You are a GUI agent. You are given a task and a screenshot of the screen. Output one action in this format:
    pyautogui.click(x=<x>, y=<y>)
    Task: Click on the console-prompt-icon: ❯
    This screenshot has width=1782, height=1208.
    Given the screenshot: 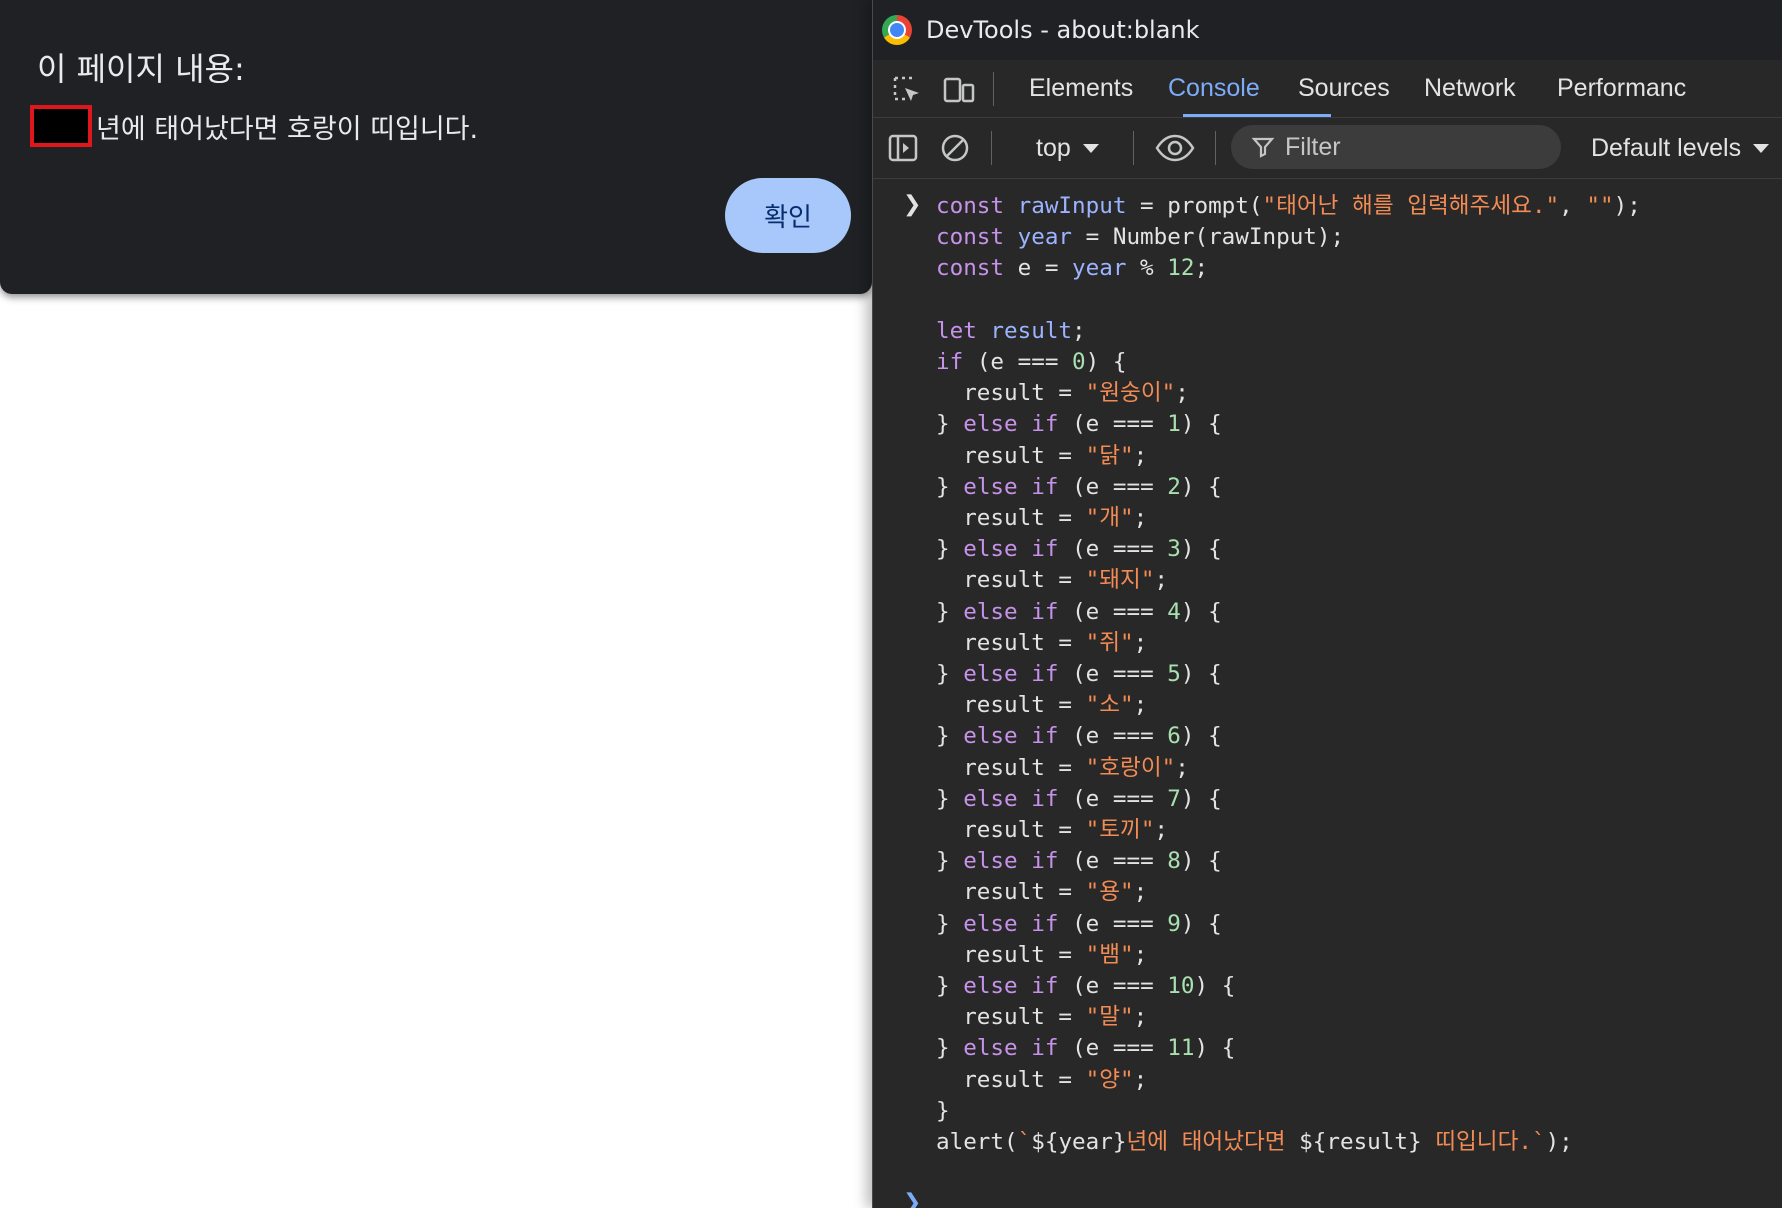 What is the action you would take?
    pyautogui.click(x=912, y=1199)
    